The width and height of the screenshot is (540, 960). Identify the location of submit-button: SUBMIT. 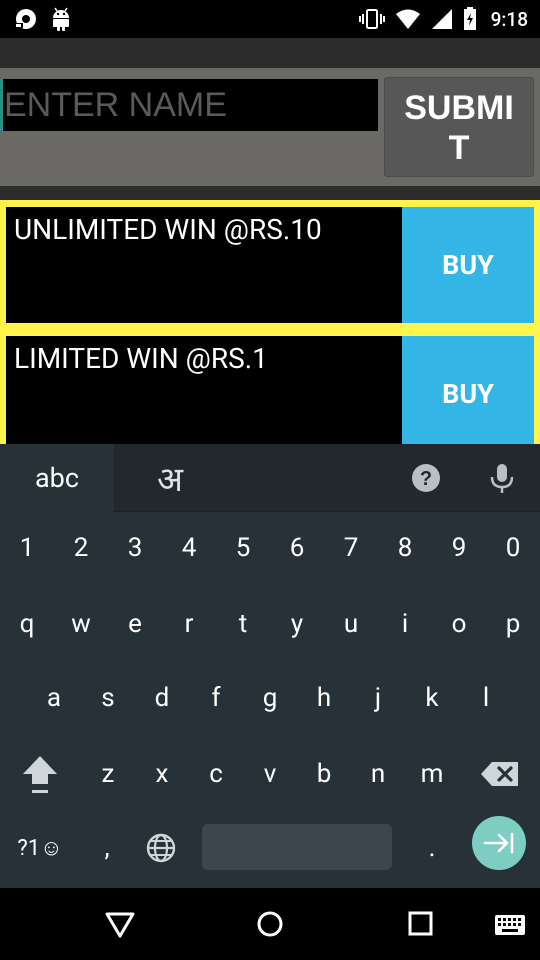
(459, 127).